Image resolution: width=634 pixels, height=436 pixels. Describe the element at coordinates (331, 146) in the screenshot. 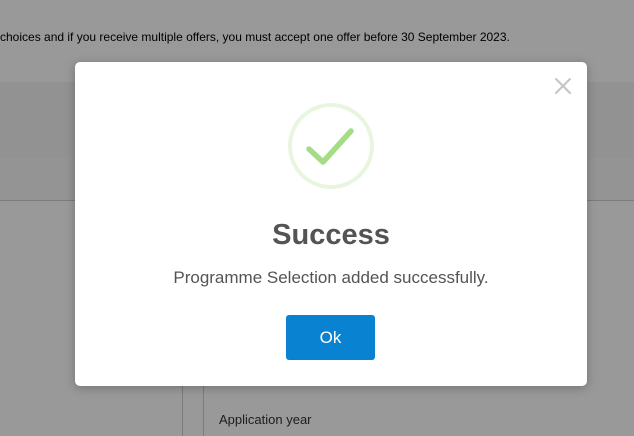

I see `check-circle-icon` at that location.